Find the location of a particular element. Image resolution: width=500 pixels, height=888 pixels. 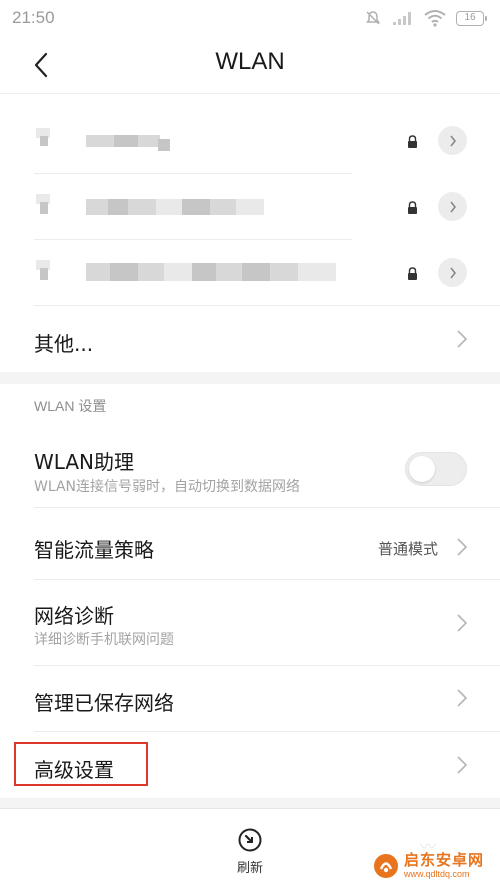

wifi-icon is located at coordinates (435, 18).